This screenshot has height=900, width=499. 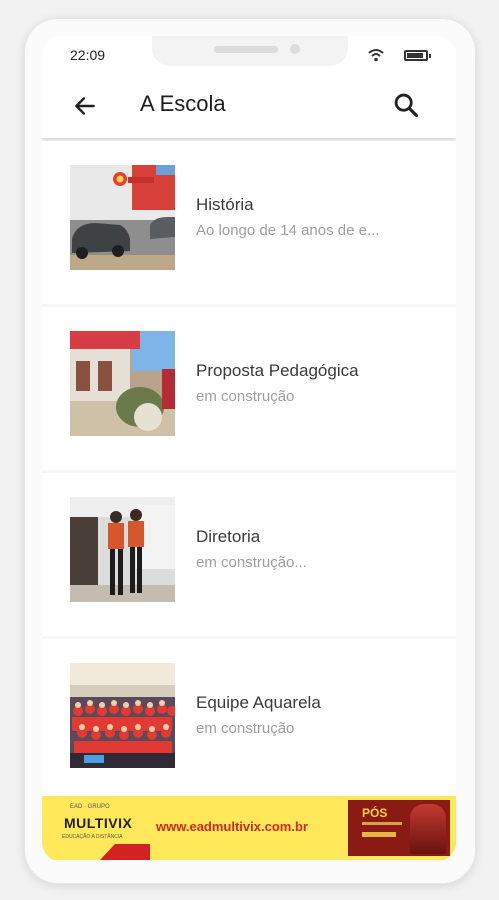 What do you see at coordinates (246, 49) in the screenshot?
I see `speaker` at bounding box center [246, 49].